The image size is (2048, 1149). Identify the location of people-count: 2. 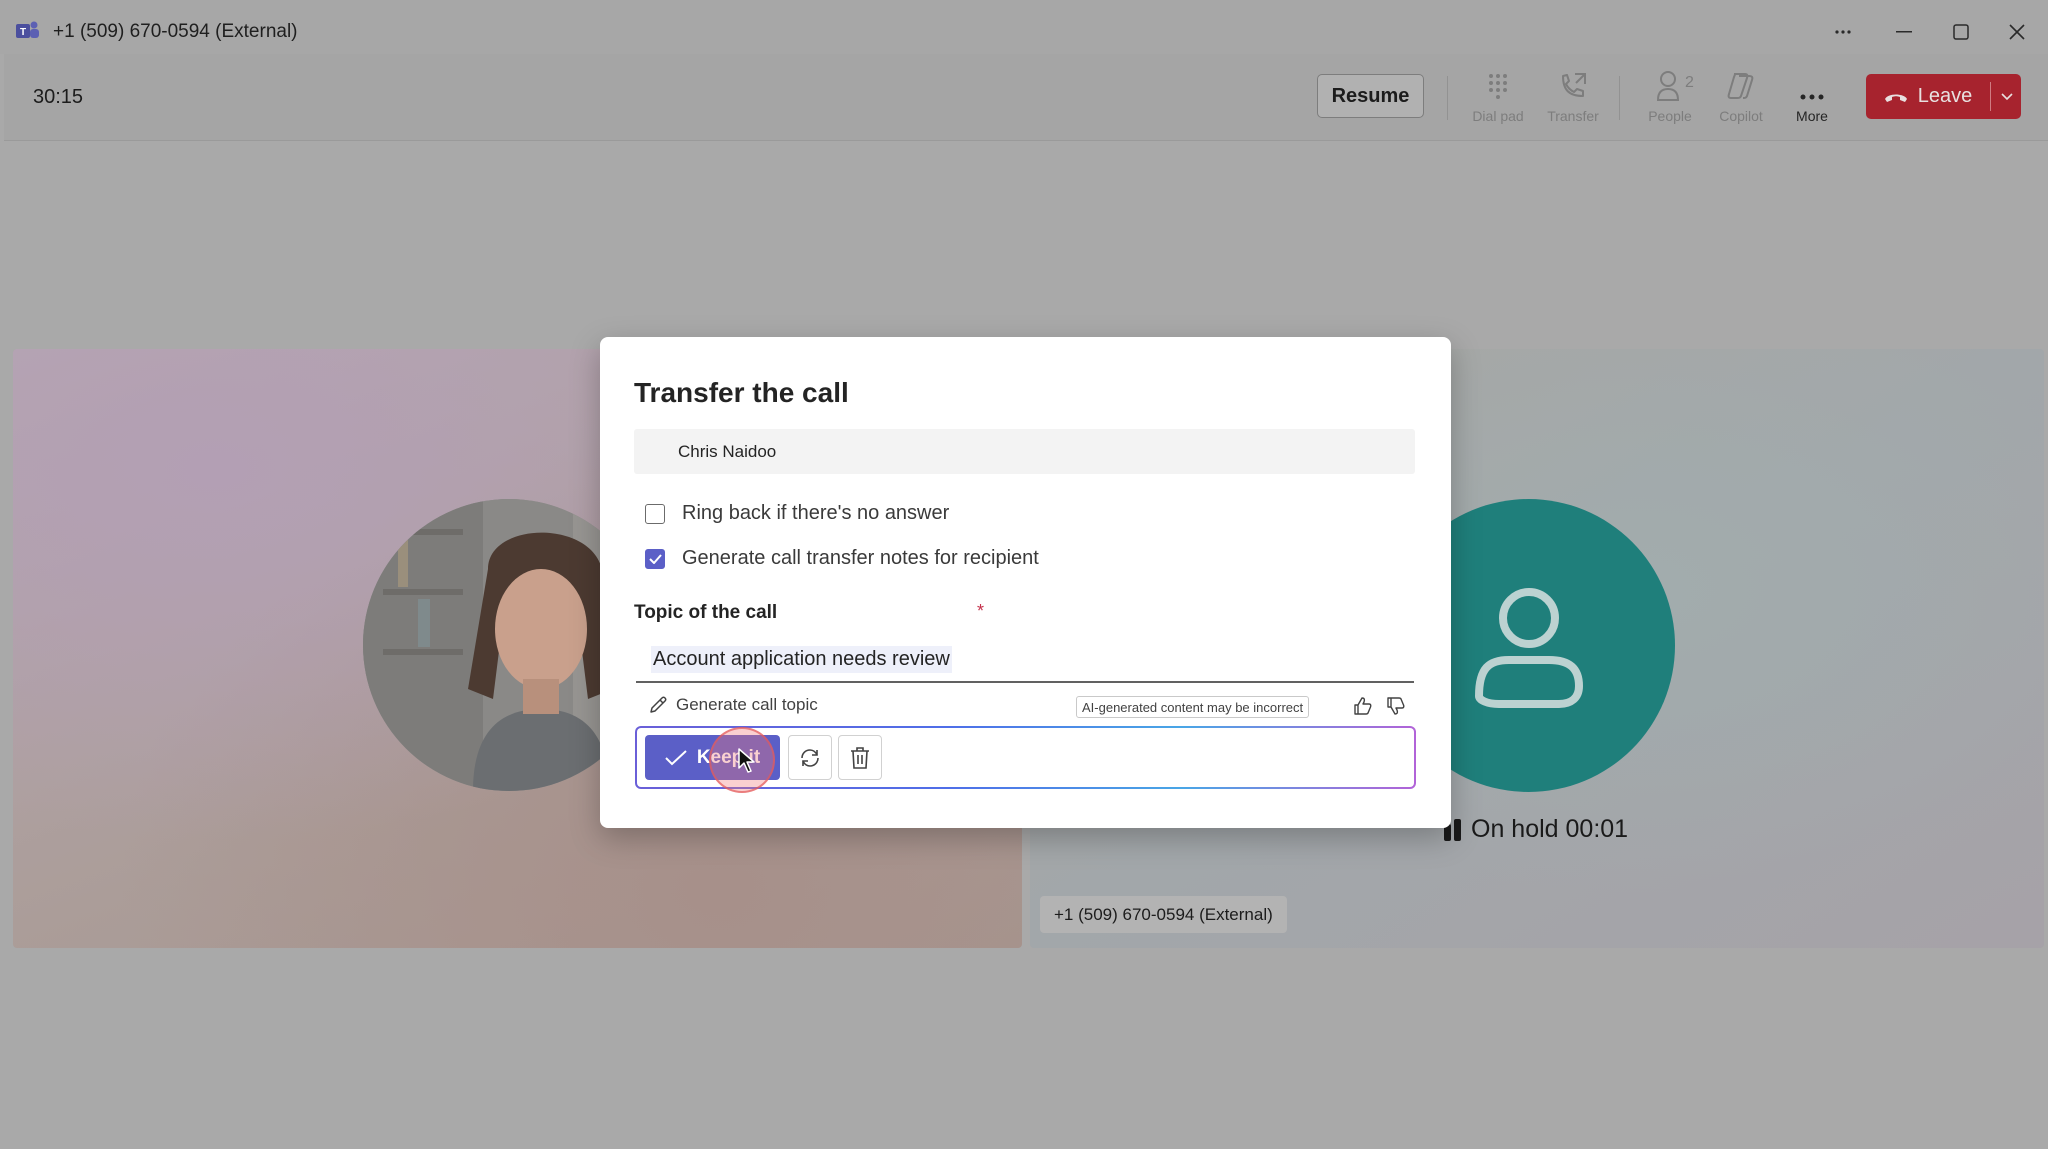
(1689, 82).